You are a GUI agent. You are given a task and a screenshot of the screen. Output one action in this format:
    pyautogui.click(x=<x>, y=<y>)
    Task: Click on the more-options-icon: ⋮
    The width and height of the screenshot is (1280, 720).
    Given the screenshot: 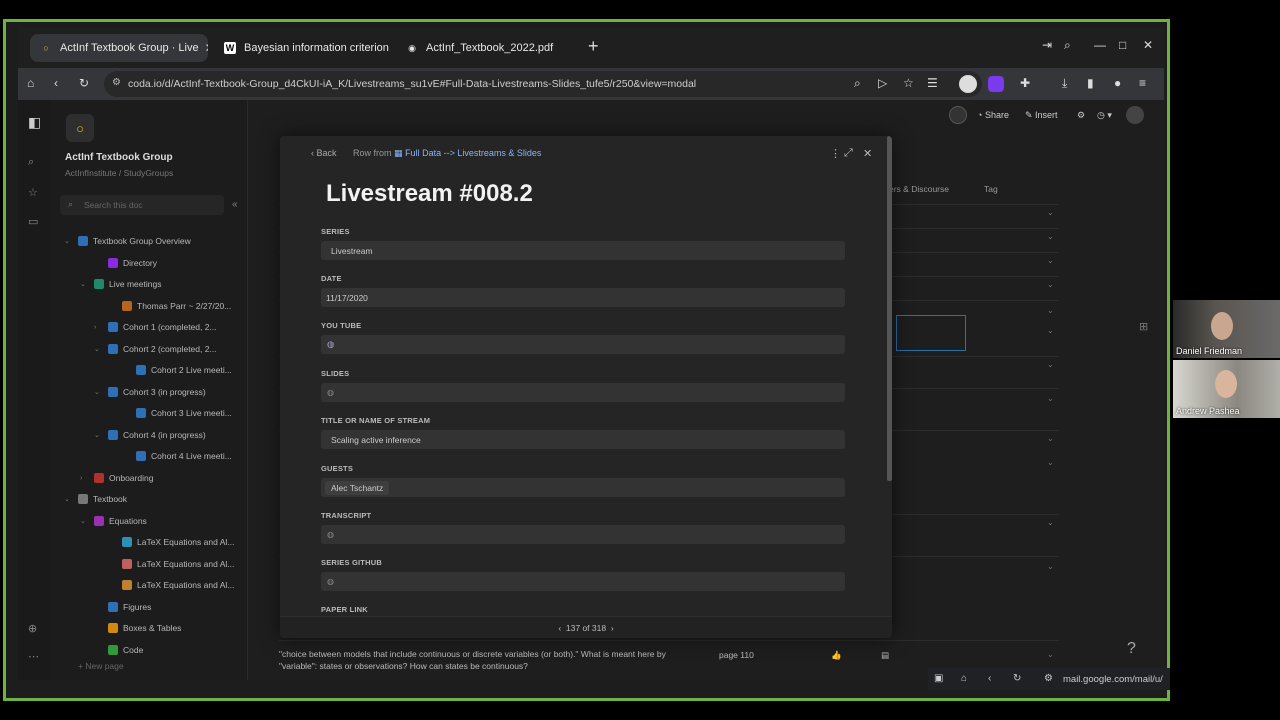 What is the action you would take?
    pyautogui.click(x=835, y=153)
    